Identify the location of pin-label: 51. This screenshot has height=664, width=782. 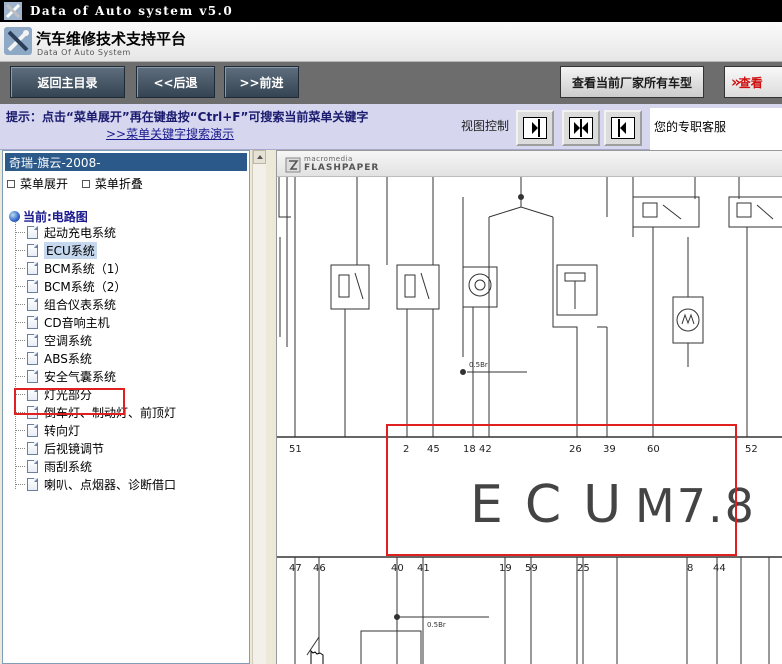
(295, 449).